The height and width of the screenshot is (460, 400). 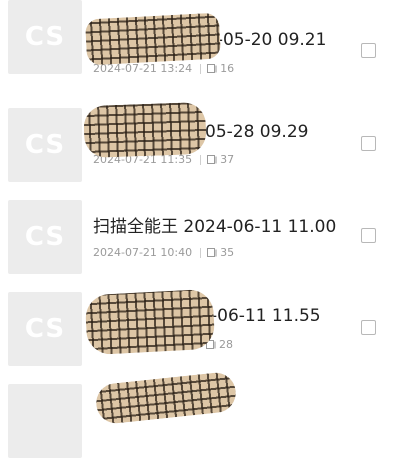 What do you see at coordinates (266, 316) in the screenshot?
I see `document-title: -06-11 11.55` at bounding box center [266, 316].